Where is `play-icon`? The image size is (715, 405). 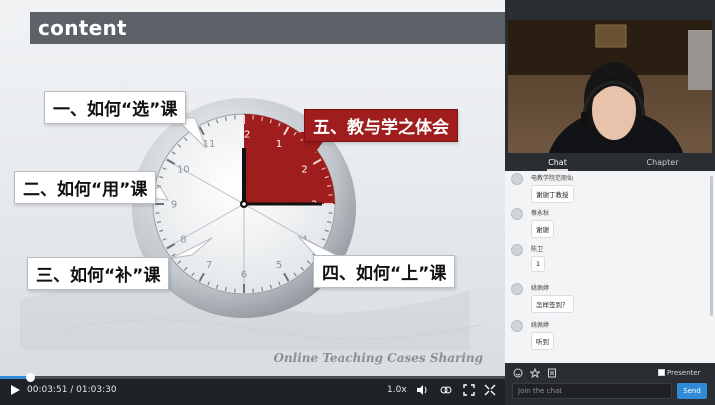 play-icon is located at coordinates (15, 390).